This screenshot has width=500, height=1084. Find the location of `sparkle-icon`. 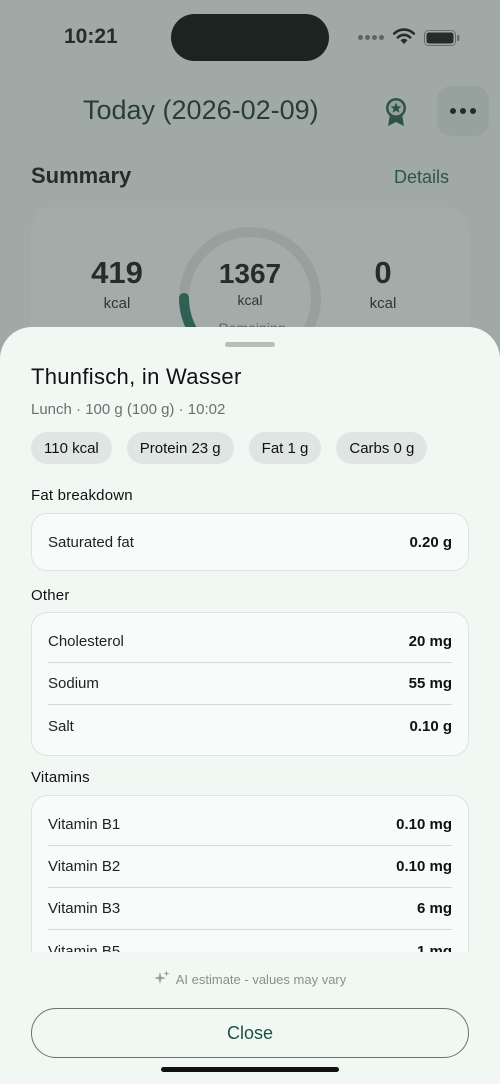

sparkle-icon is located at coordinates (161, 977).